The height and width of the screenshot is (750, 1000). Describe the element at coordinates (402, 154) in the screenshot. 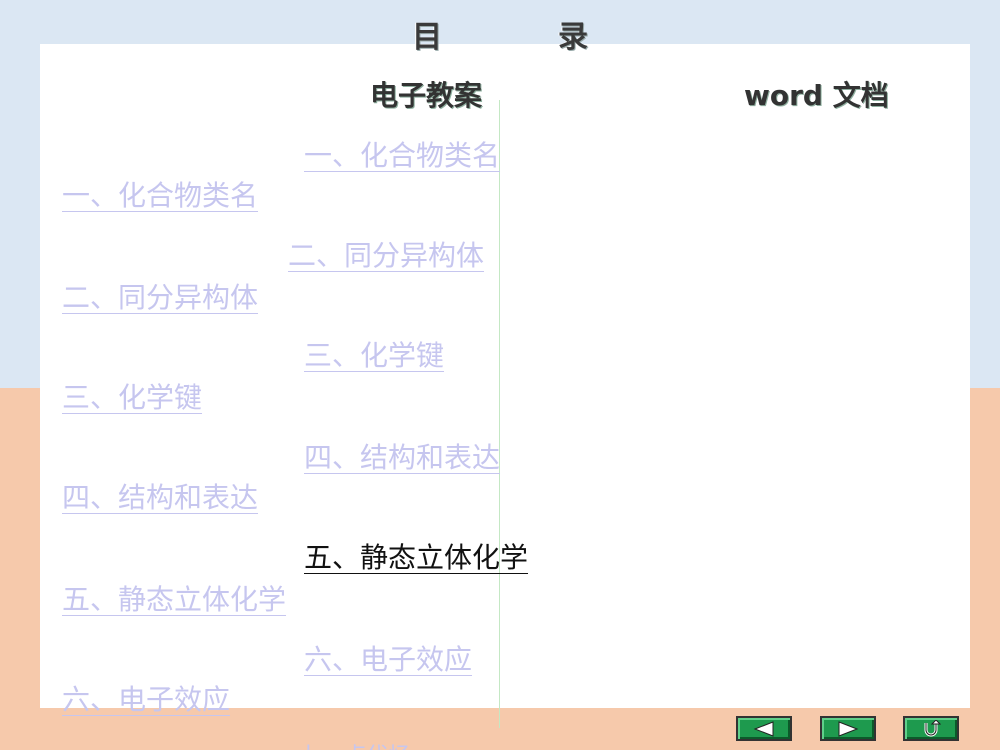

I see `slide-link-1: 一、化合物类名` at that location.